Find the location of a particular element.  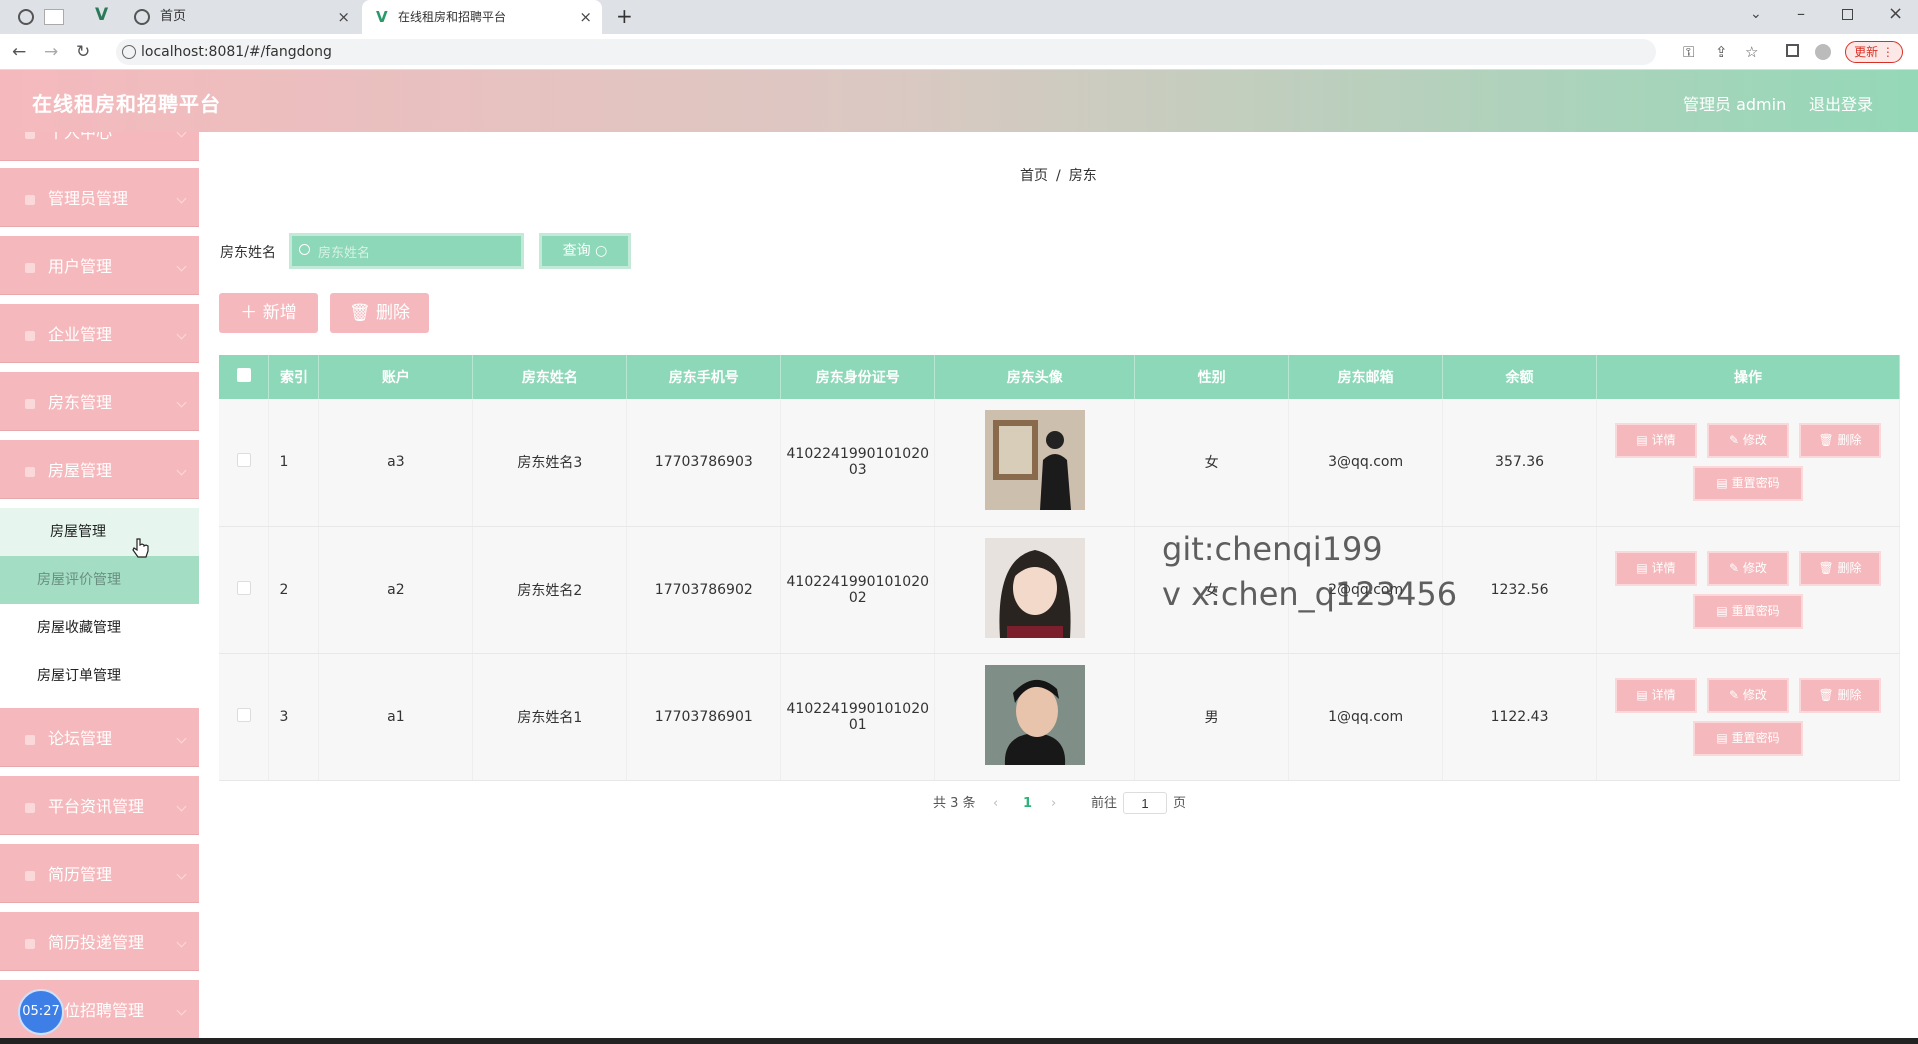

cell-balance: 1122.43 is located at coordinates (1519, 717).